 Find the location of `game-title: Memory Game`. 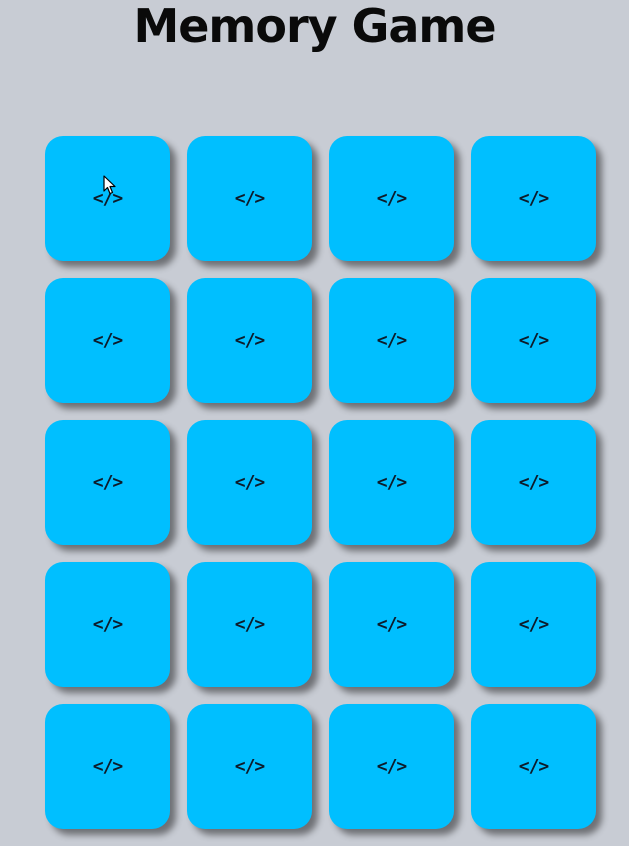

game-title: Memory Game is located at coordinates (314, 26).